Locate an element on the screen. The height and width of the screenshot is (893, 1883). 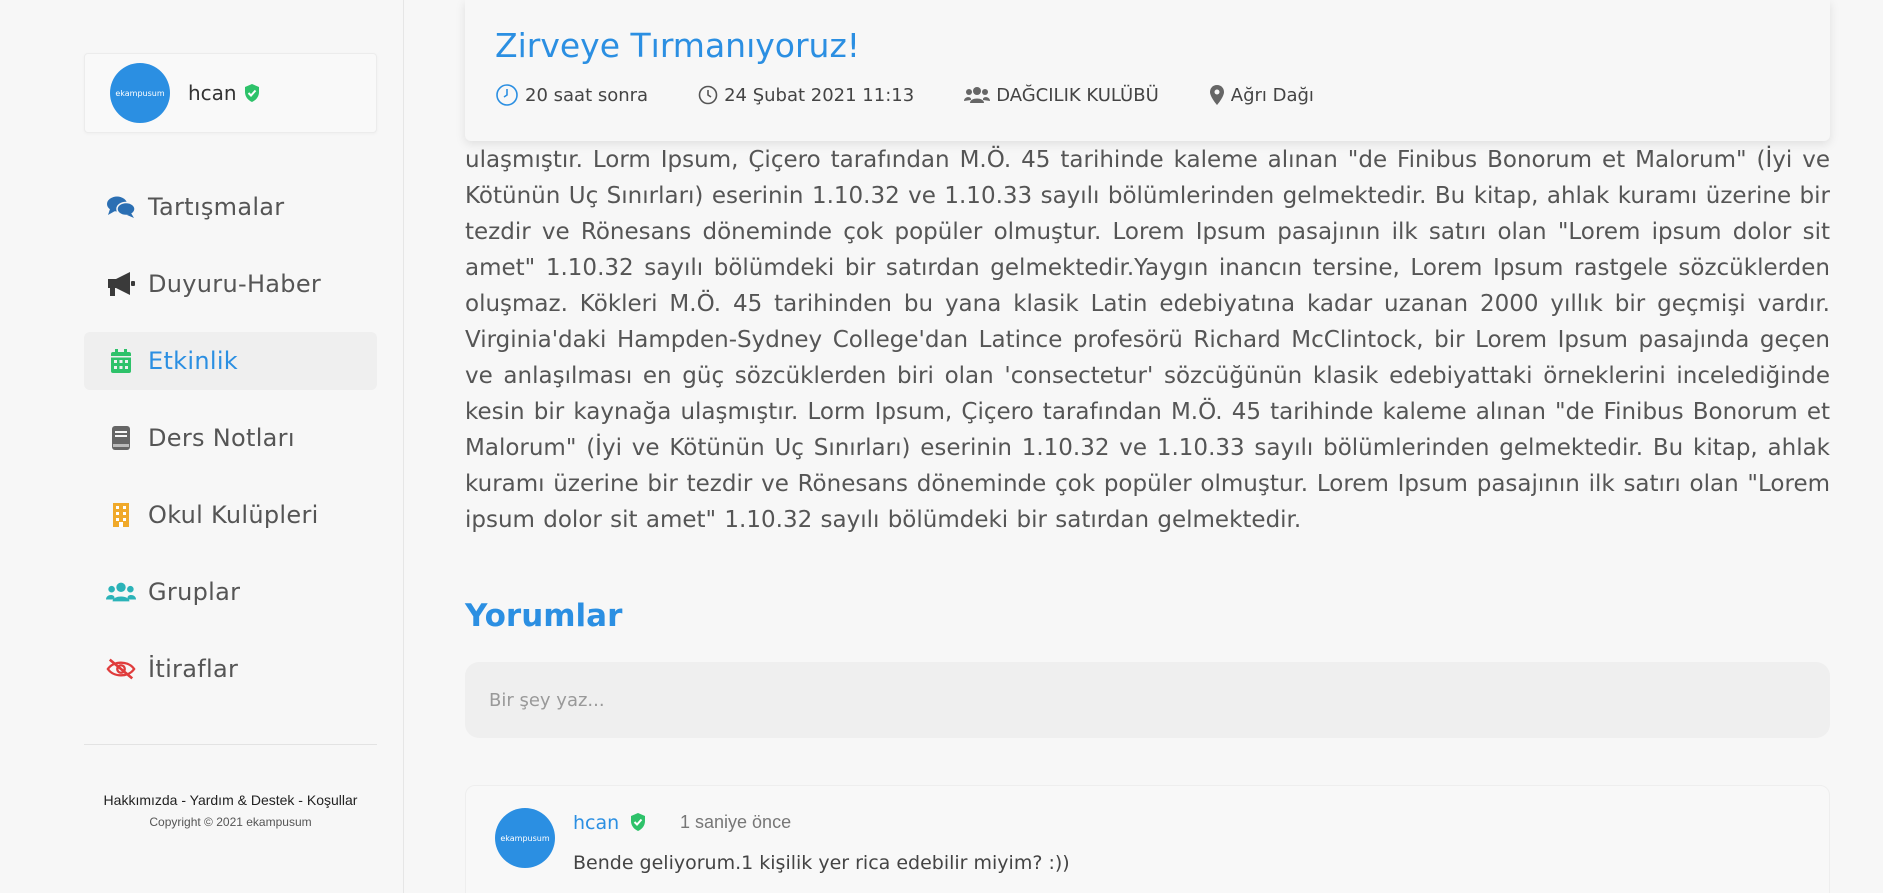
map-marker-icon is located at coordinates (1216, 95).